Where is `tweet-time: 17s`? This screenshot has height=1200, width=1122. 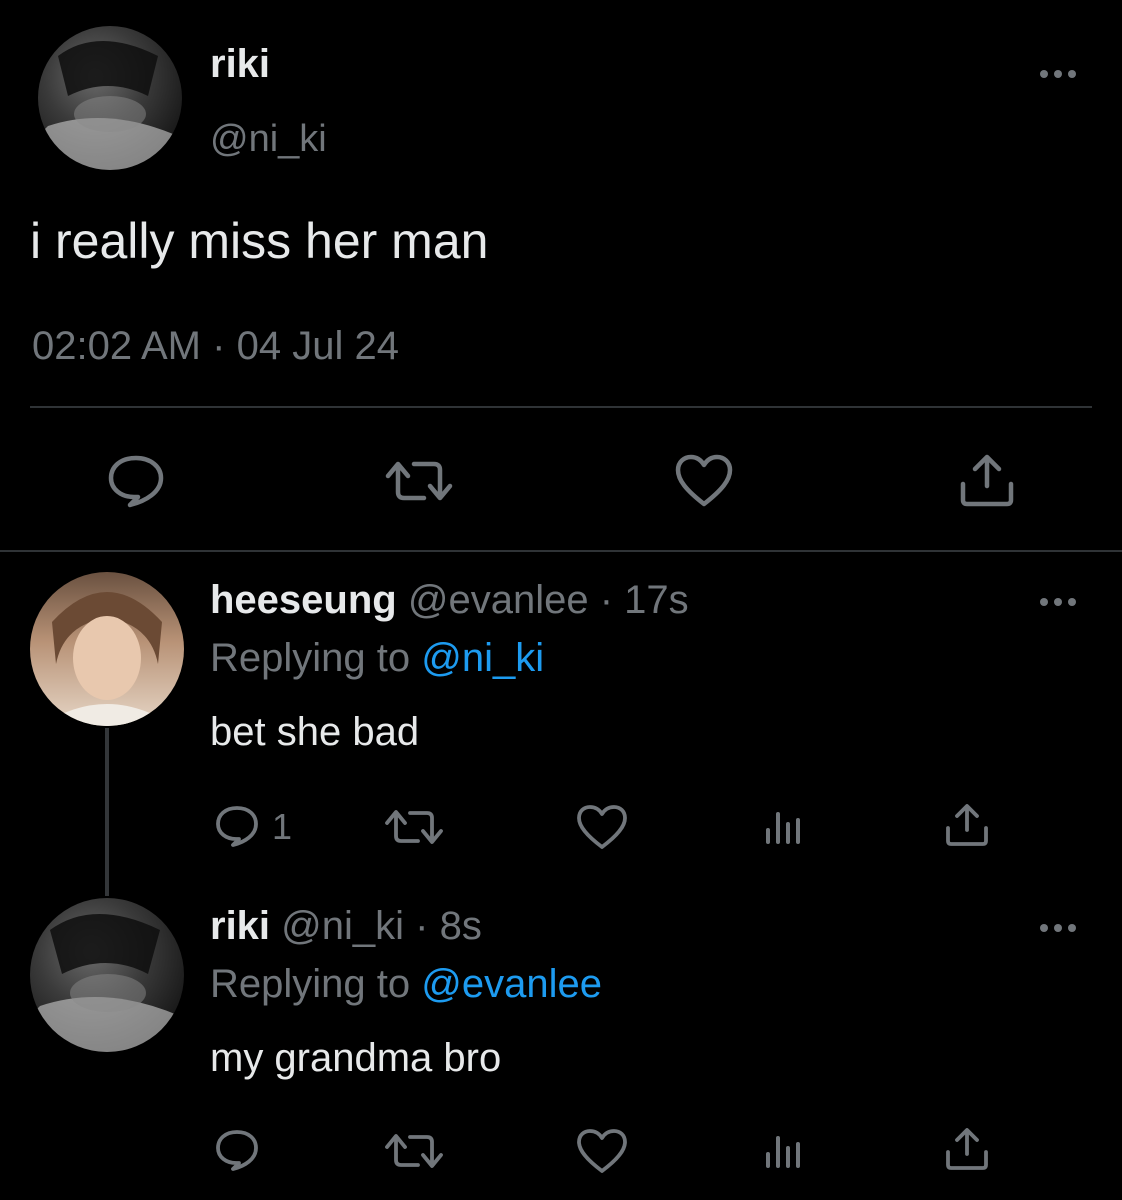
tweet-time: 17s is located at coordinates (656, 600).